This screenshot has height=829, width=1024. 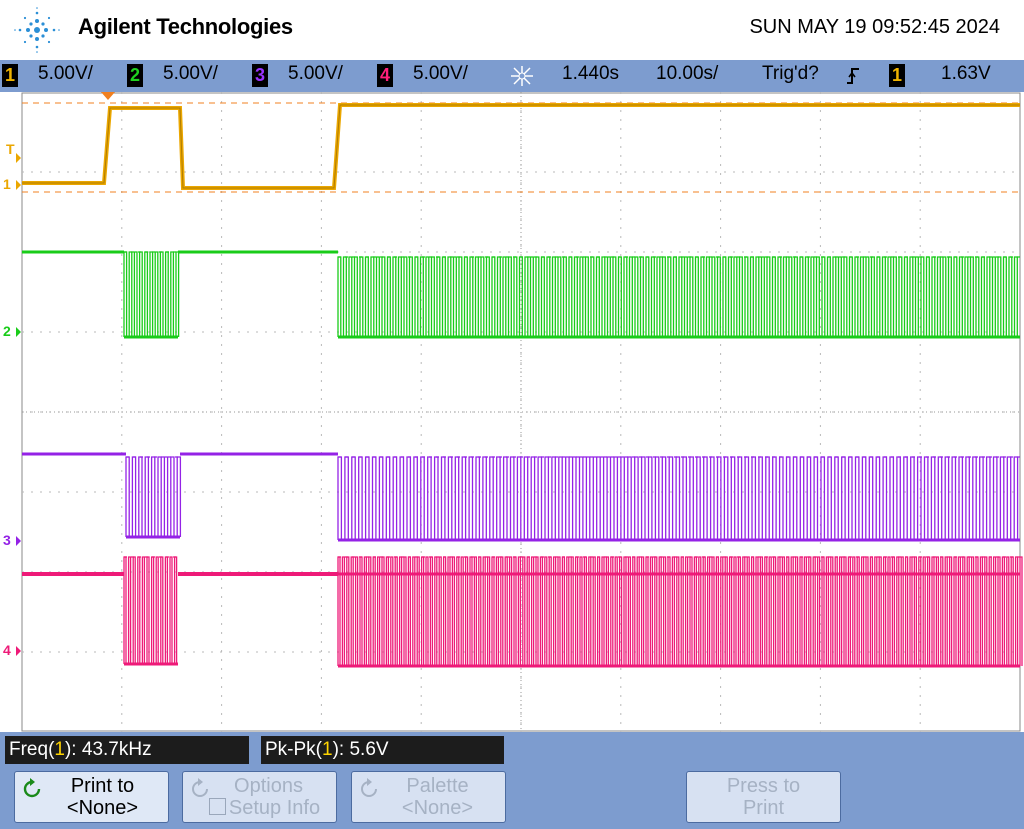 I want to click on rising-edge-icon, so click(x=853, y=76).